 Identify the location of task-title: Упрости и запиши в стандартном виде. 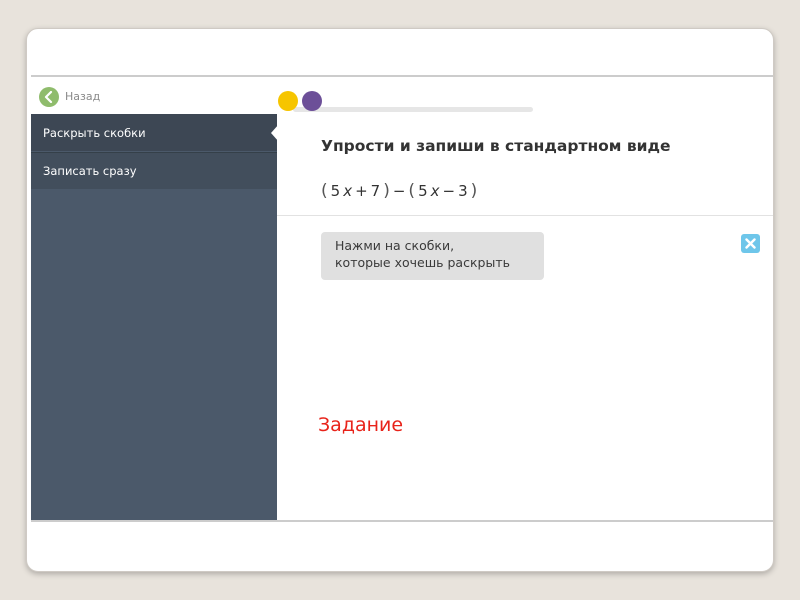
(496, 146).